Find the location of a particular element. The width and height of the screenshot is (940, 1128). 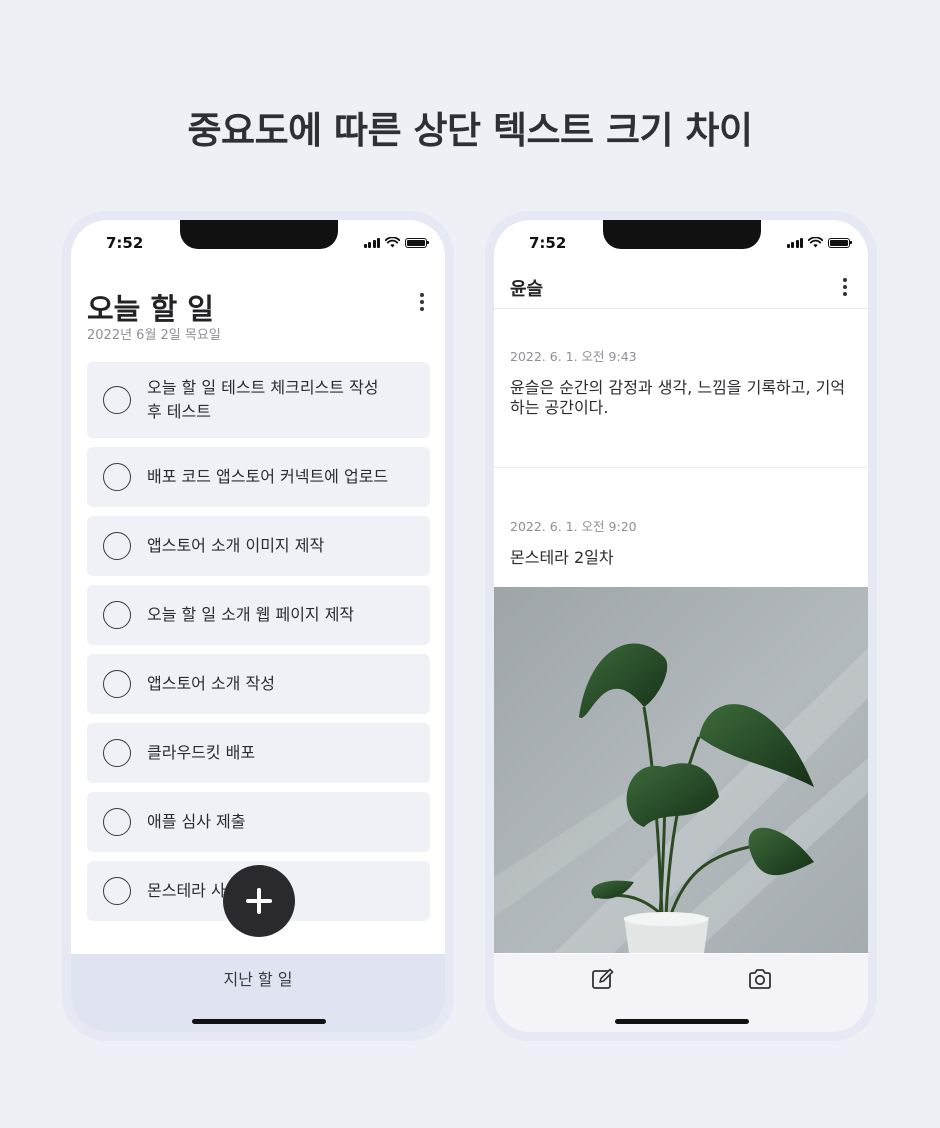

plus-icon is located at coordinates (259, 901).